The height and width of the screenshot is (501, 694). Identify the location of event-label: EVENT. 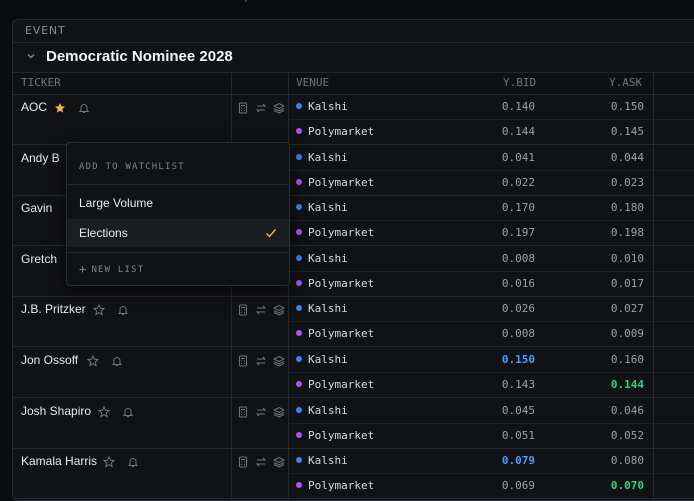
(45, 30).